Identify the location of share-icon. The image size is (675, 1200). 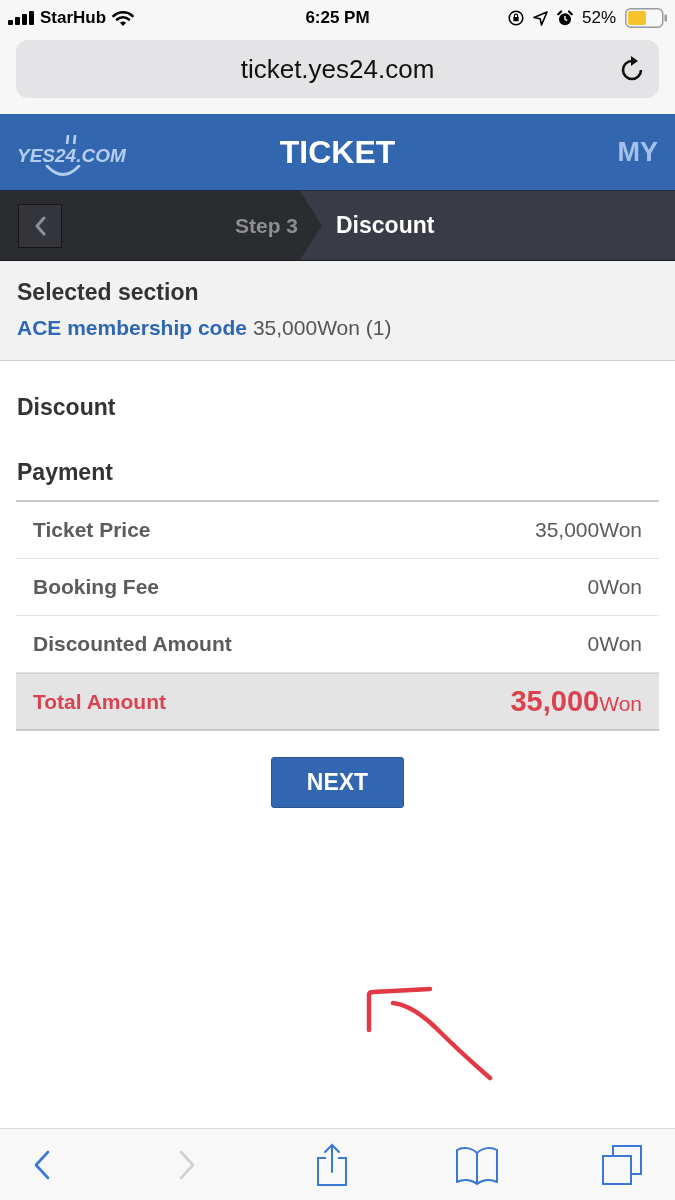
(332, 1164).